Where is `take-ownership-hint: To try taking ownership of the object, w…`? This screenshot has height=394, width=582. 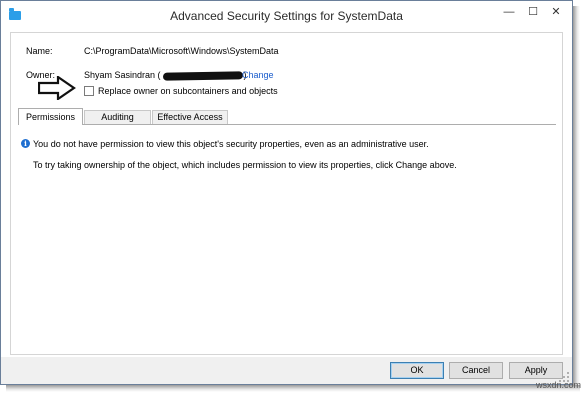
take-ownership-hint: To try taking ownership of the object, w… is located at coordinates (245, 165).